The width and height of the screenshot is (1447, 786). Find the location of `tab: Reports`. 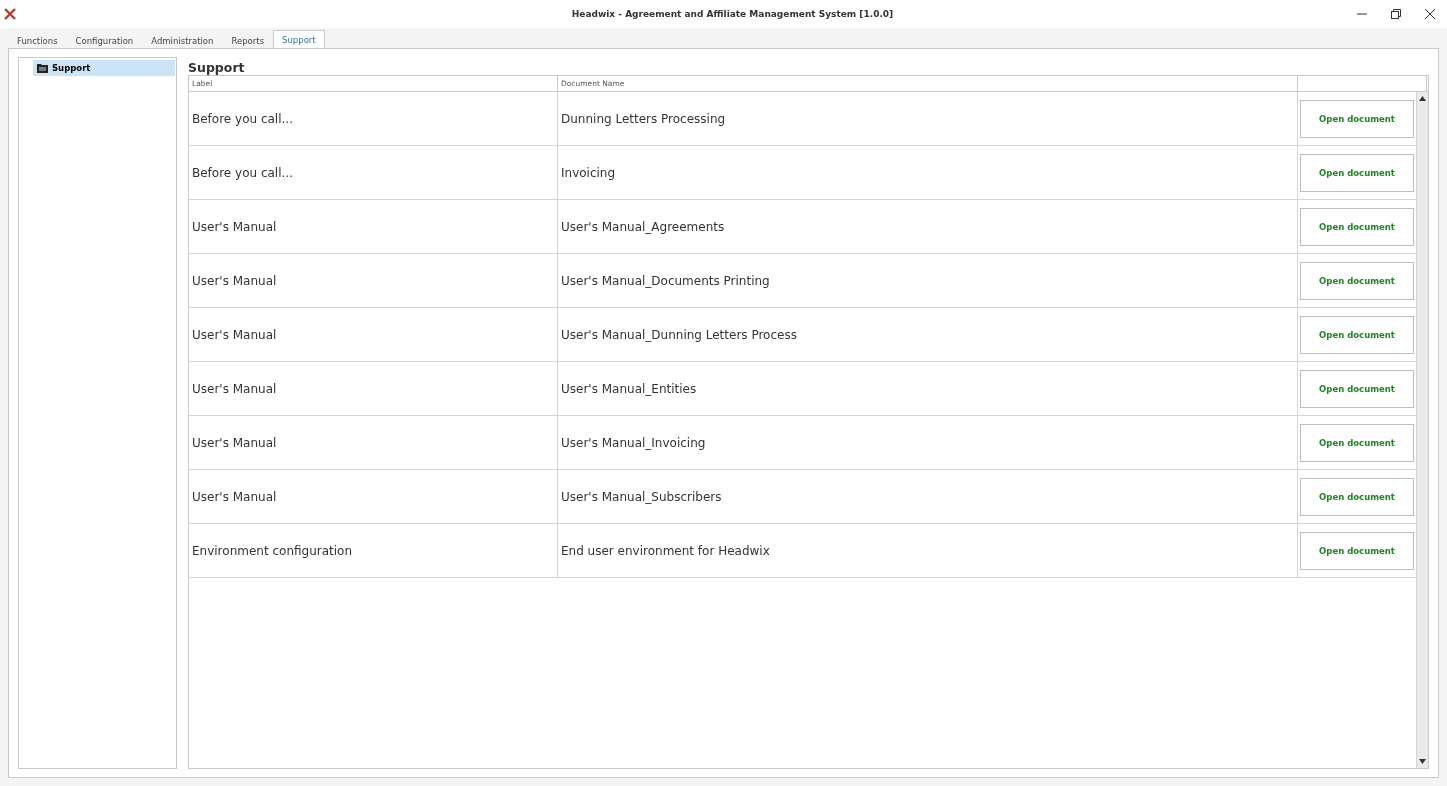

tab: Reports is located at coordinates (248, 40).